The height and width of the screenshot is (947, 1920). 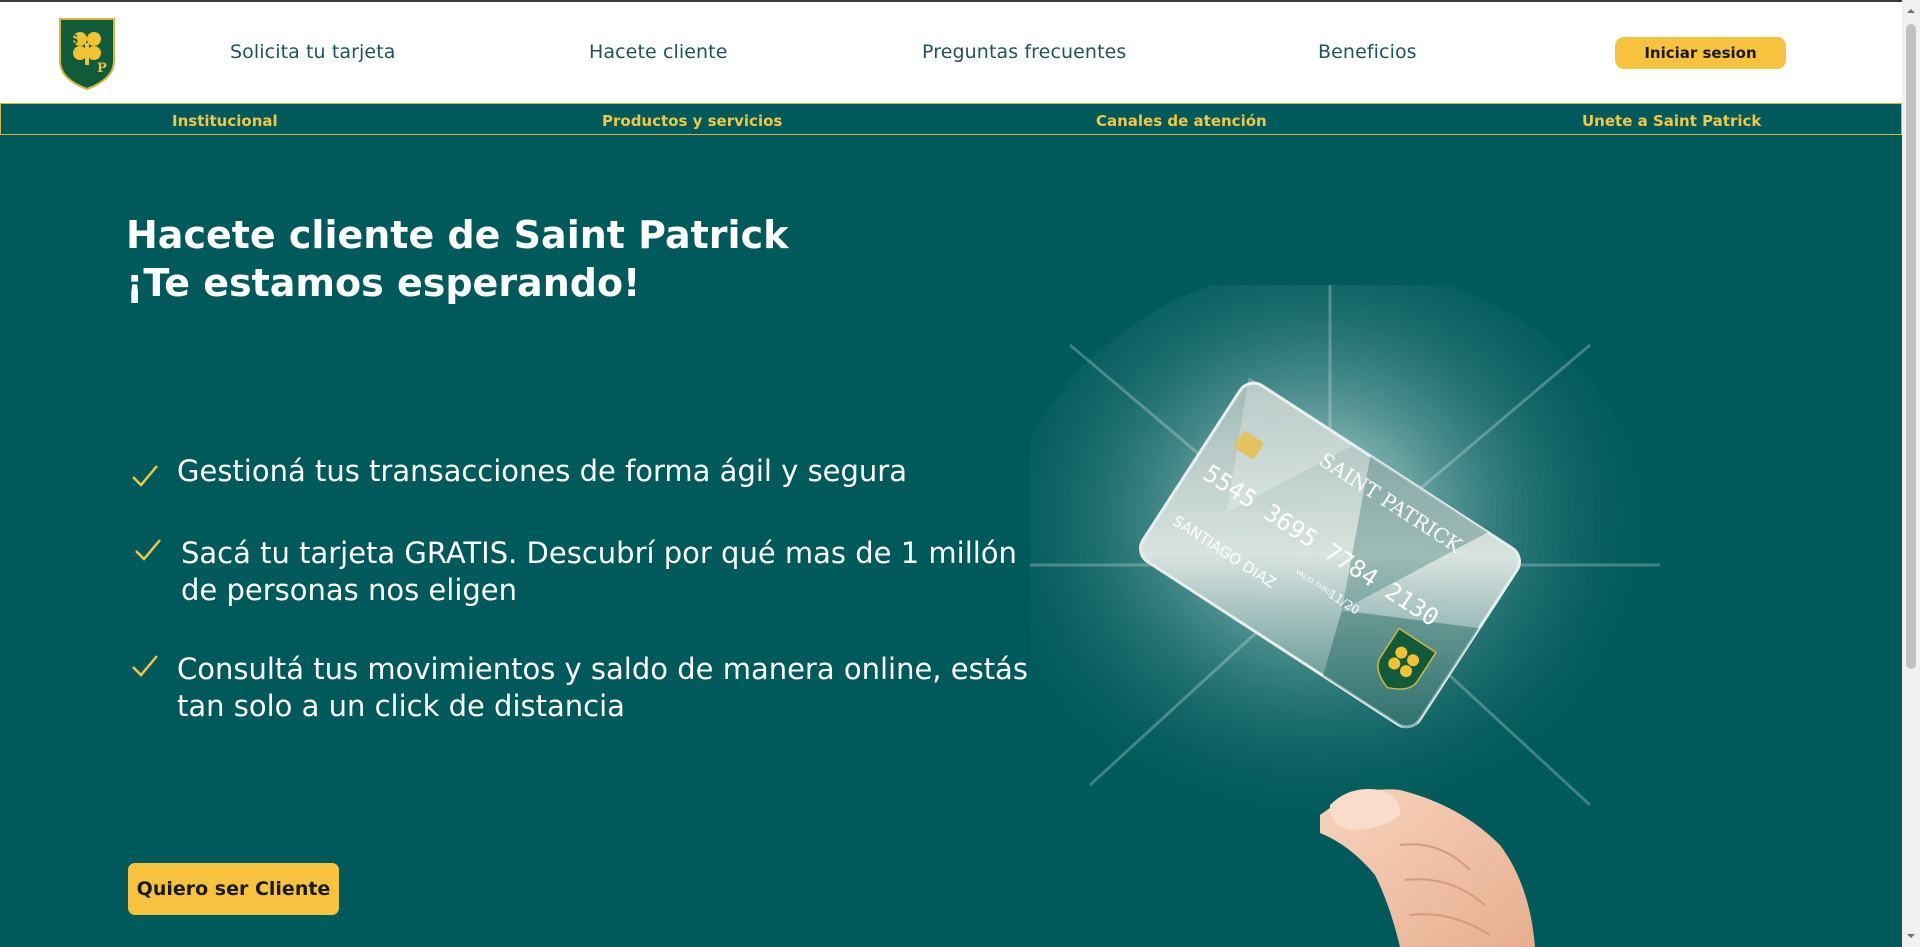 What do you see at coordinates (692, 121) in the screenshot?
I see `subnav-productos-servicios: Productos y servicios` at bounding box center [692, 121].